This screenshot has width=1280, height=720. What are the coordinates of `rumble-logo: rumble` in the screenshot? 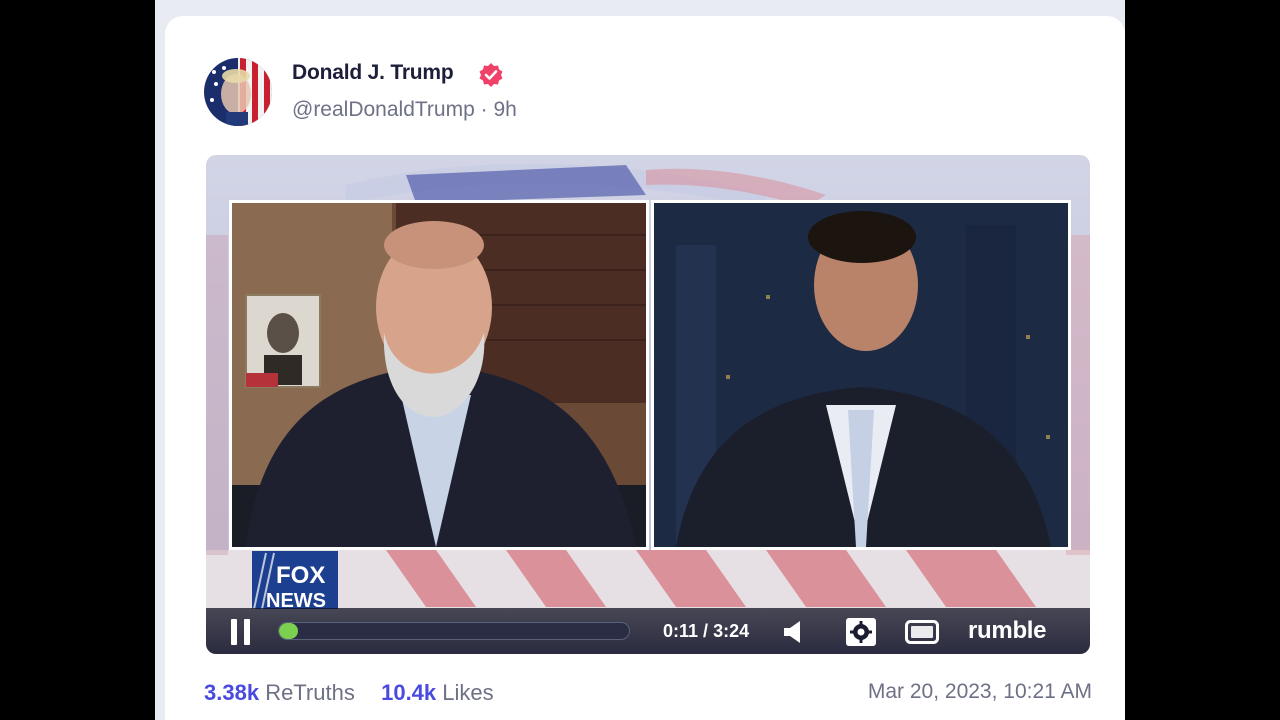 It's located at (1007, 631).